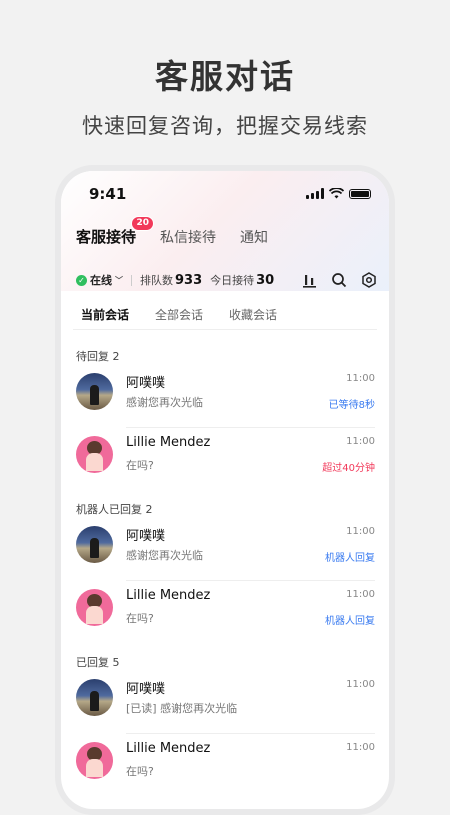 The height and width of the screenshot is (815, 450). I want to click on search-icon, so click(339, 280).